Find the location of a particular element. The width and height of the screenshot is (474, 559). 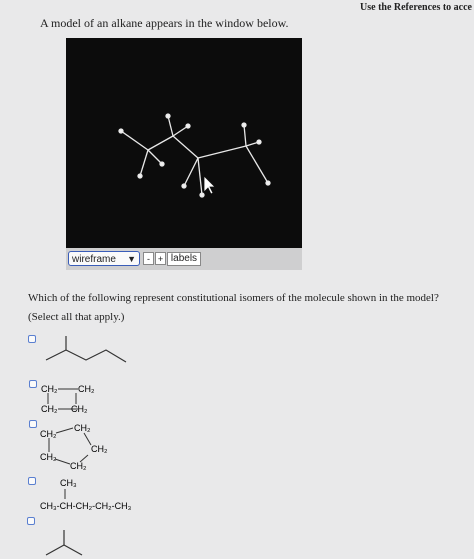

display-mode-value: wireframe is located at coordinates (94, 259).